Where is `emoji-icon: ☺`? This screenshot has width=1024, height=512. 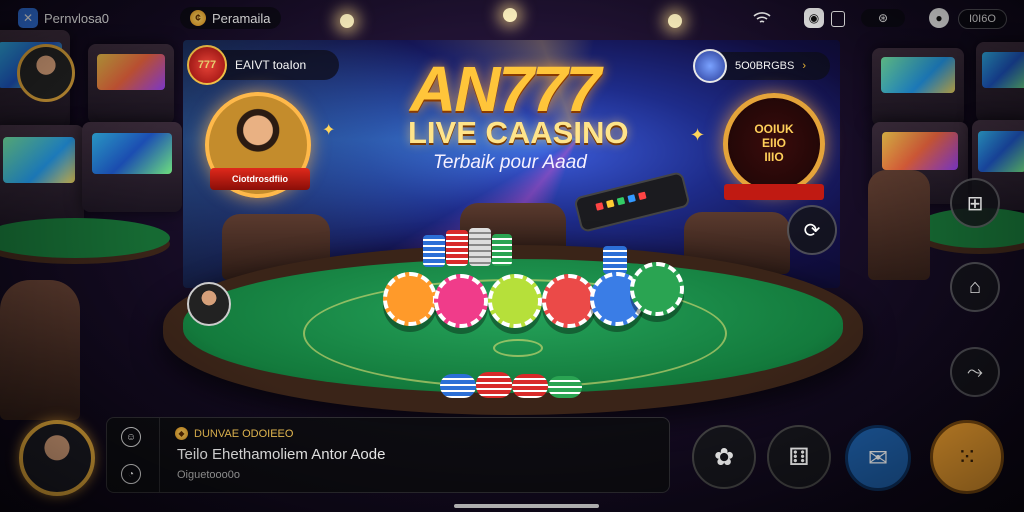
emoji-icon: ☺ is located at coordinates (131, 437).